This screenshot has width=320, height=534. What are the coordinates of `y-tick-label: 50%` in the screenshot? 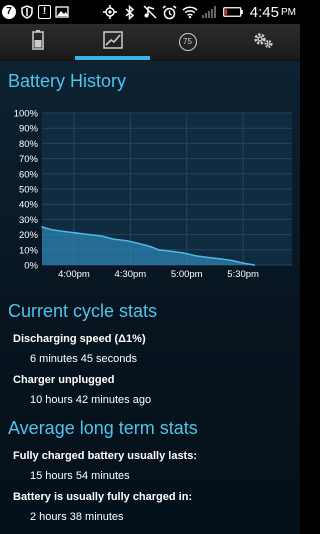 It's located at (29, 190).